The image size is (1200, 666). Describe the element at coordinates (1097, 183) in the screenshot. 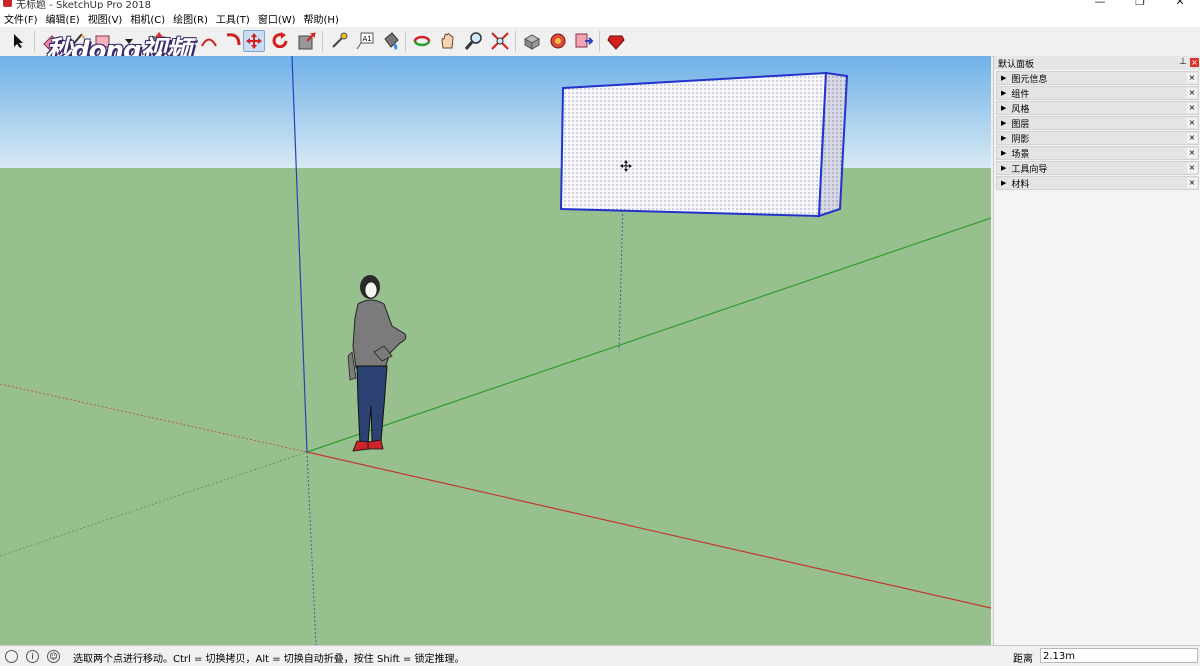

I see `tray-materials: ▶ 材料 ×` at that location.